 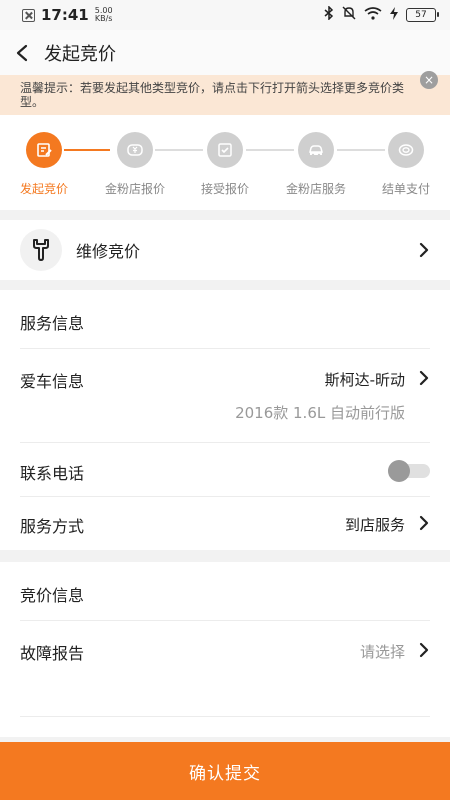 I want to click on step-label: 接受报价, so click(x=224, y=189).